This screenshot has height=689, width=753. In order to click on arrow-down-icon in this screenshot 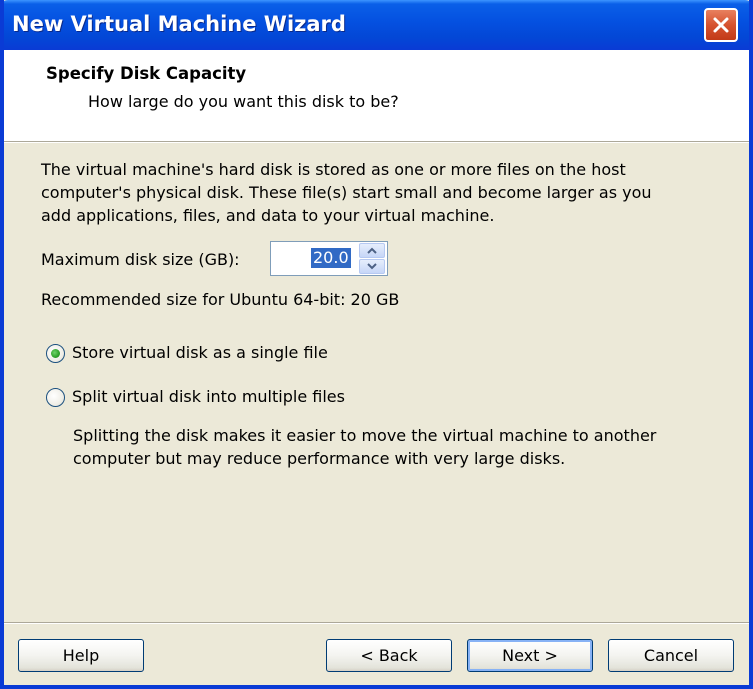, I will do `click(372, 266)`.